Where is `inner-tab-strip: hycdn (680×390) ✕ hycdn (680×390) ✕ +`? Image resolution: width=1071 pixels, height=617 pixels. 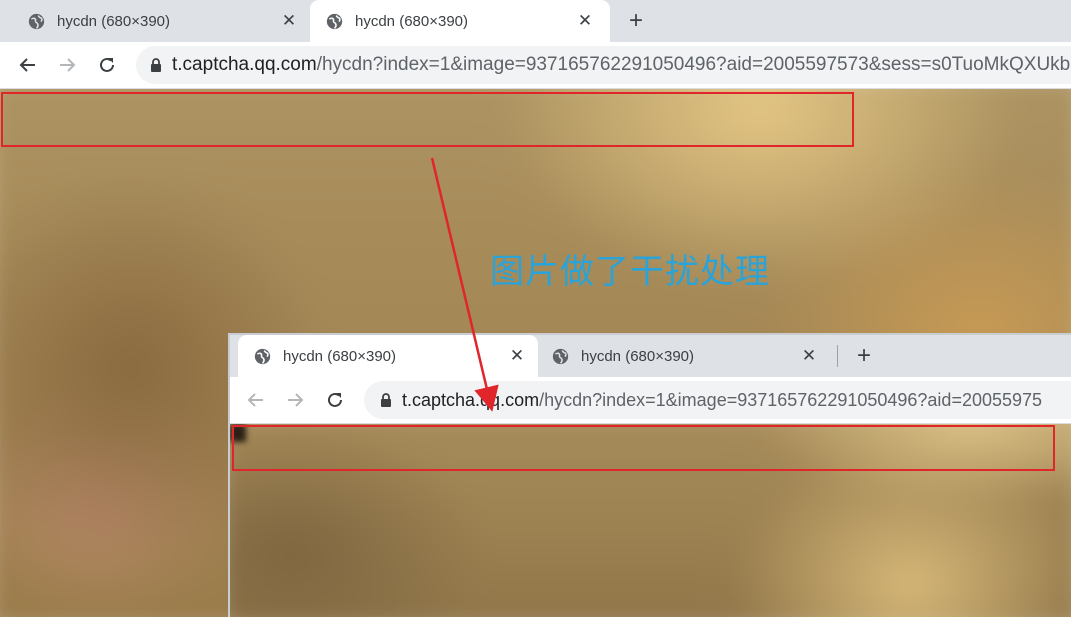
inner-tab-strip: hycdn (680×390) ✕ hycdn (680×390) ✕ + is located at coordinates (650, 356).